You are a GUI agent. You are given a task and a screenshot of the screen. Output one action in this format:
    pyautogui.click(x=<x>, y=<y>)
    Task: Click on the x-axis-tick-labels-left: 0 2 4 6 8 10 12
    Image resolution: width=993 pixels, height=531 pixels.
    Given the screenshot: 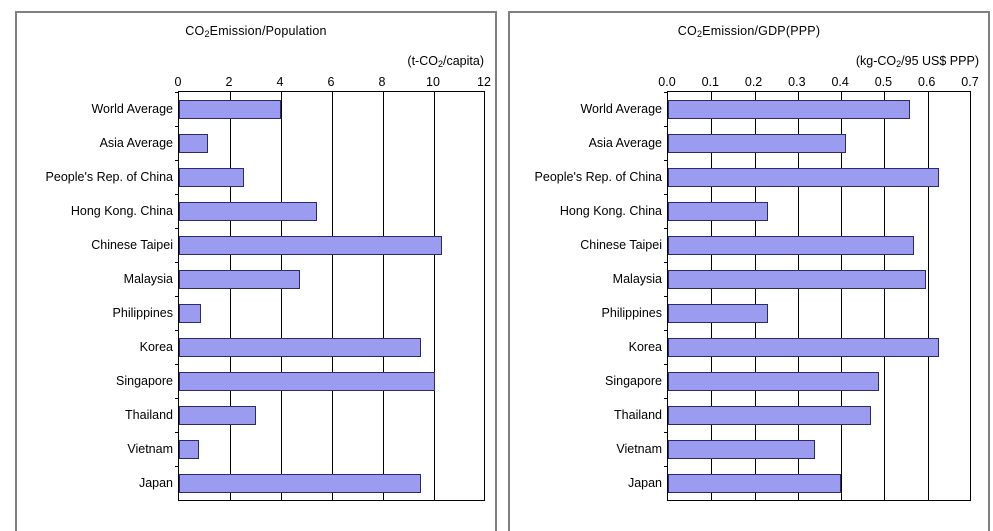 What is the action you would take?
    pyautogui.click(x=256, y=83)
    